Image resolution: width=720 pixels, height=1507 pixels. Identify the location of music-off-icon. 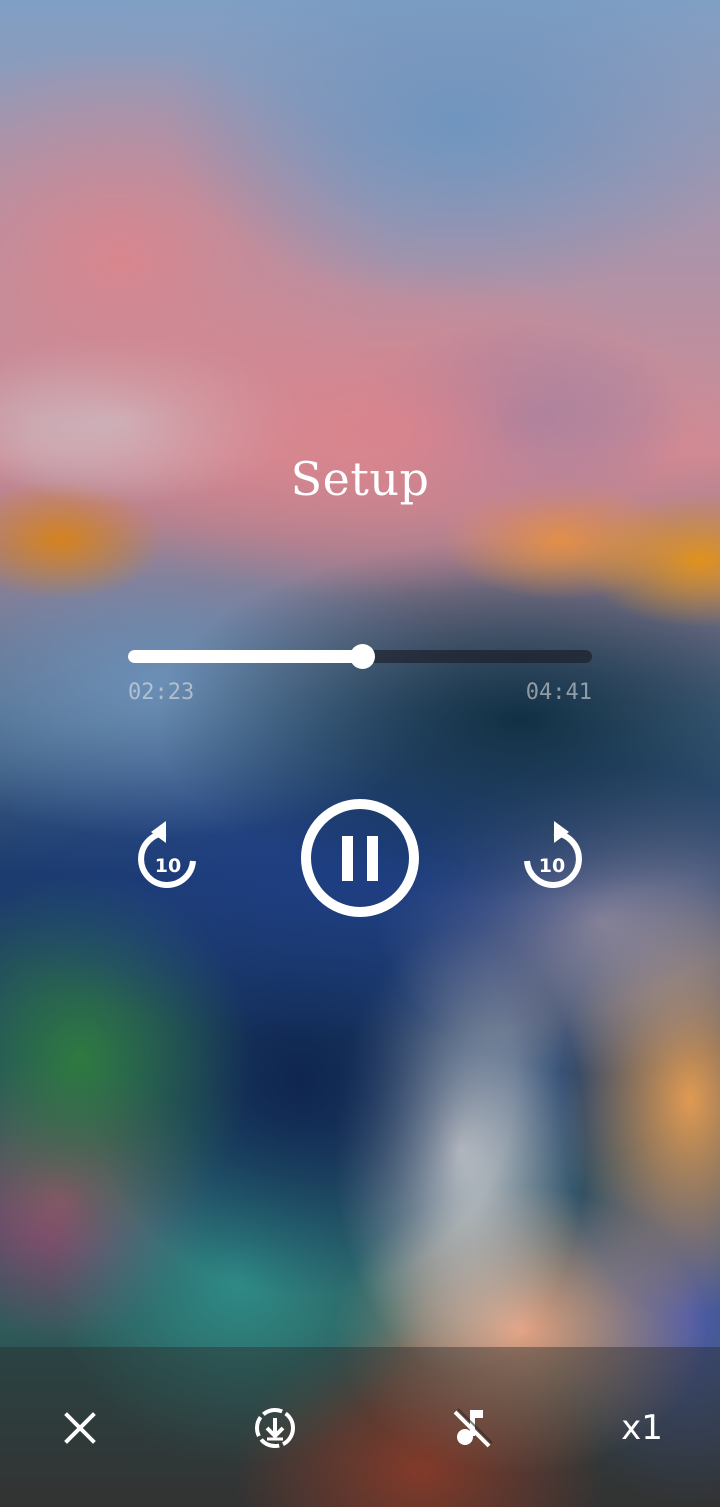
(473, 1428).